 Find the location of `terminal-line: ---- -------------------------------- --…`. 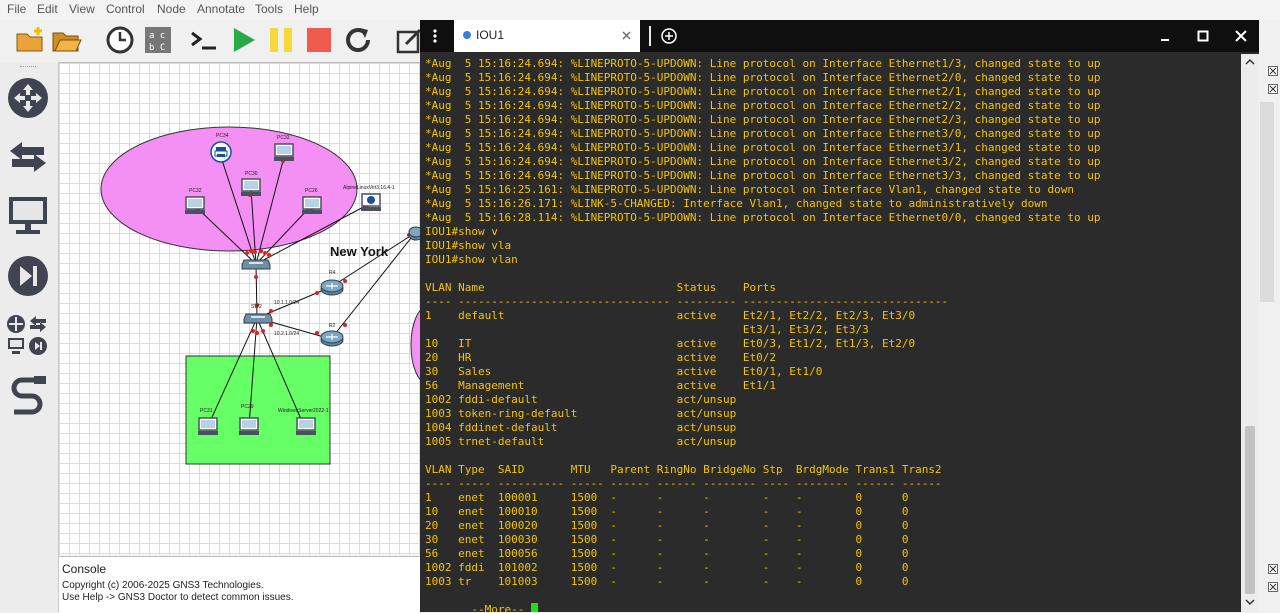

terminal-line: ---- -------------------------------- --… is located at coordinates (687, 301).